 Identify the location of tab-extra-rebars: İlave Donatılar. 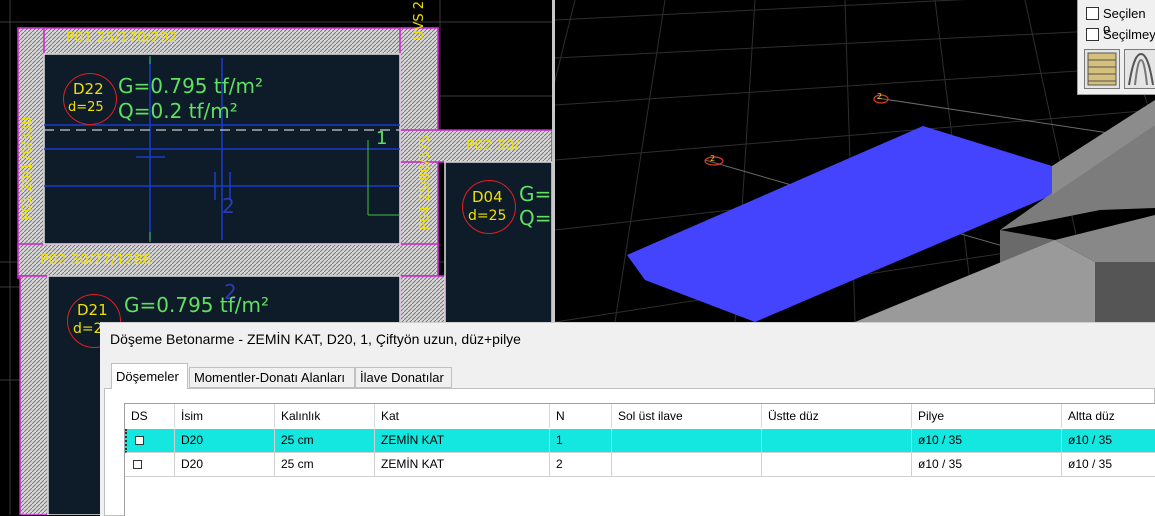
(403, 377).